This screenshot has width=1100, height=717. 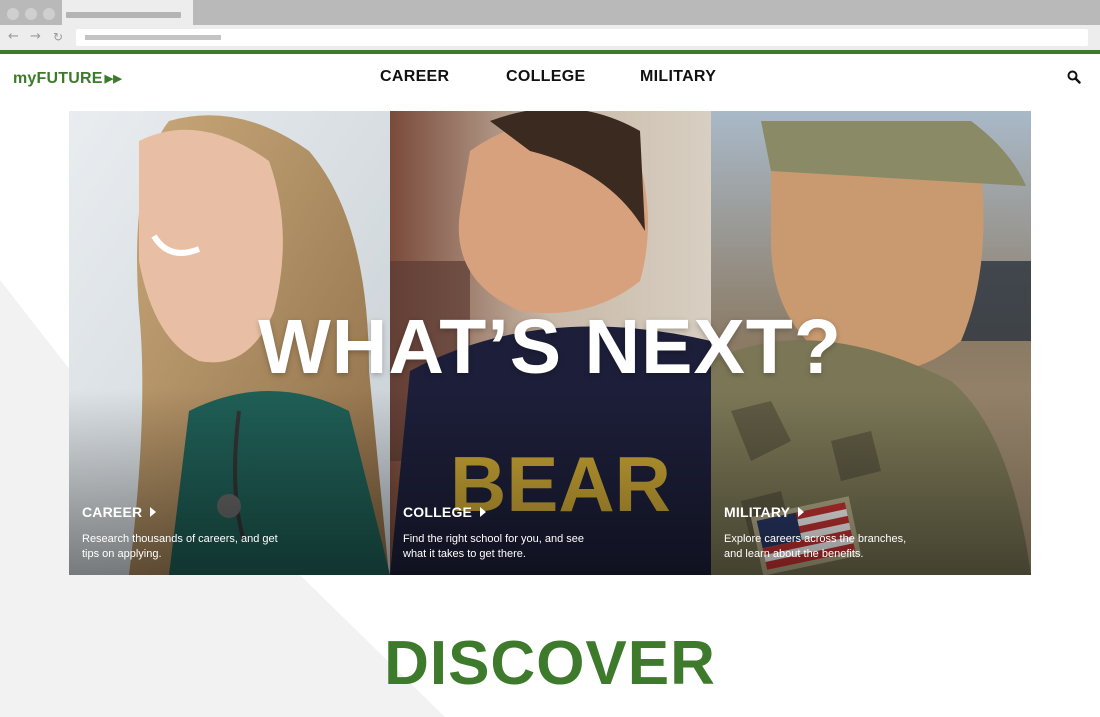 I want to click on nav-item-college: COLLEGE, so click(x=545, y=77).